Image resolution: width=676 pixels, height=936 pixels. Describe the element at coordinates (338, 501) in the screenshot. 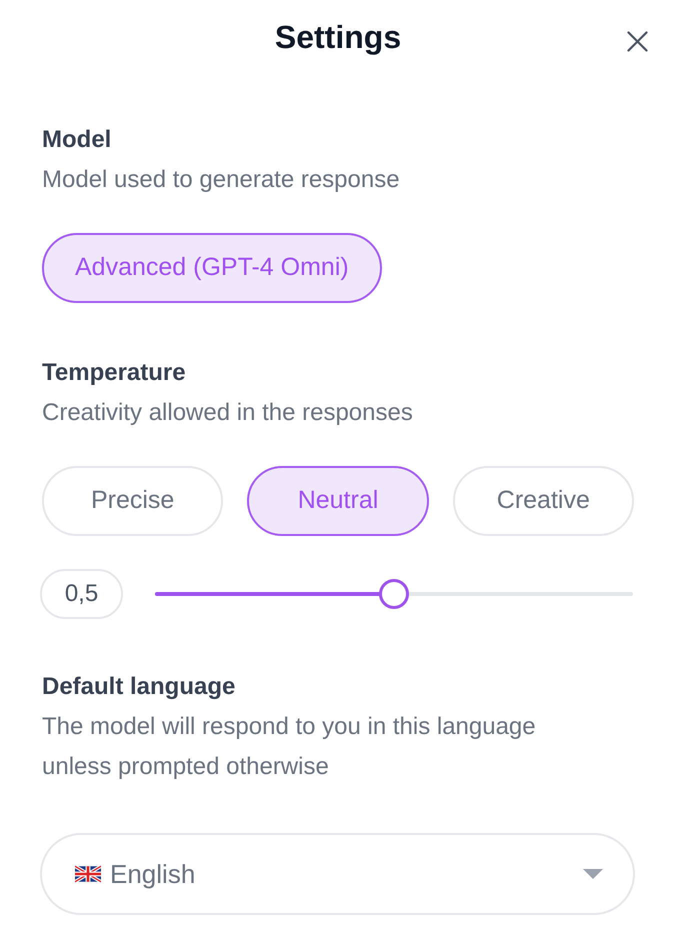

I see `temperature-option: Neutral` at that location.